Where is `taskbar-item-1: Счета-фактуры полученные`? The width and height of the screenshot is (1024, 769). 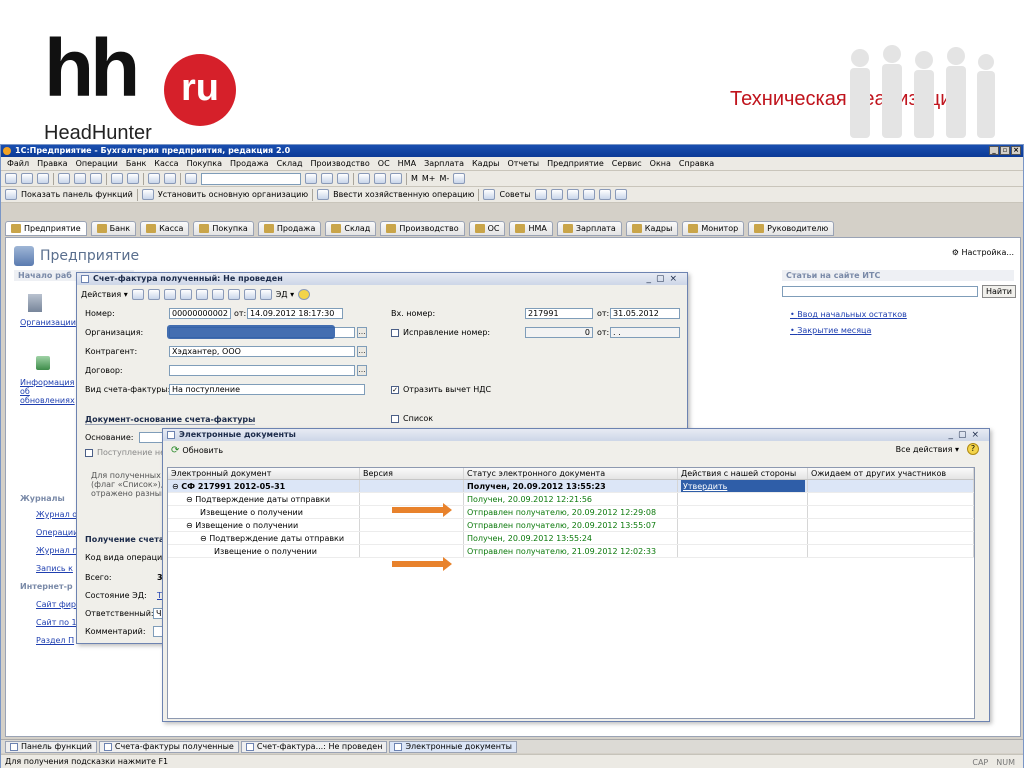
taskbar-item-1: Счета-фактуры полученные is located at coordinates (168, 746).